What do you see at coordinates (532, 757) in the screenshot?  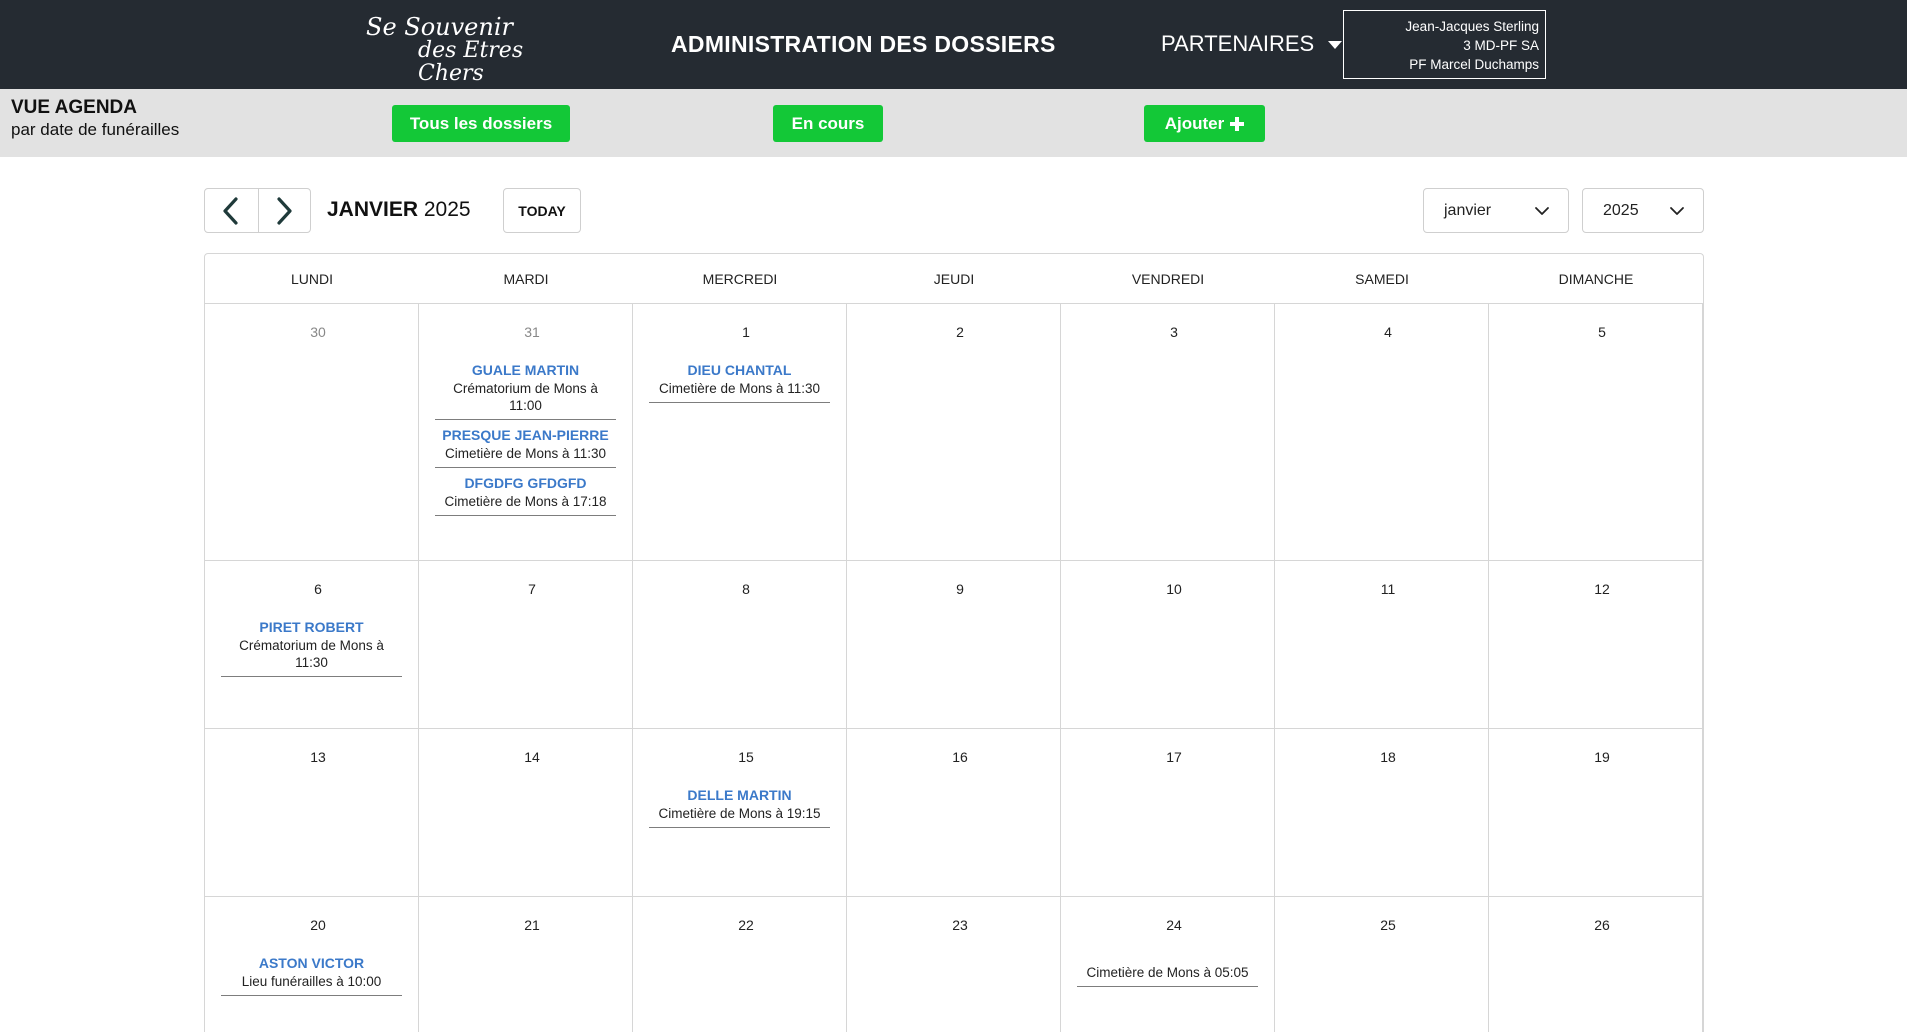 I see `day-number: 14` at bounding box center [532, 757].